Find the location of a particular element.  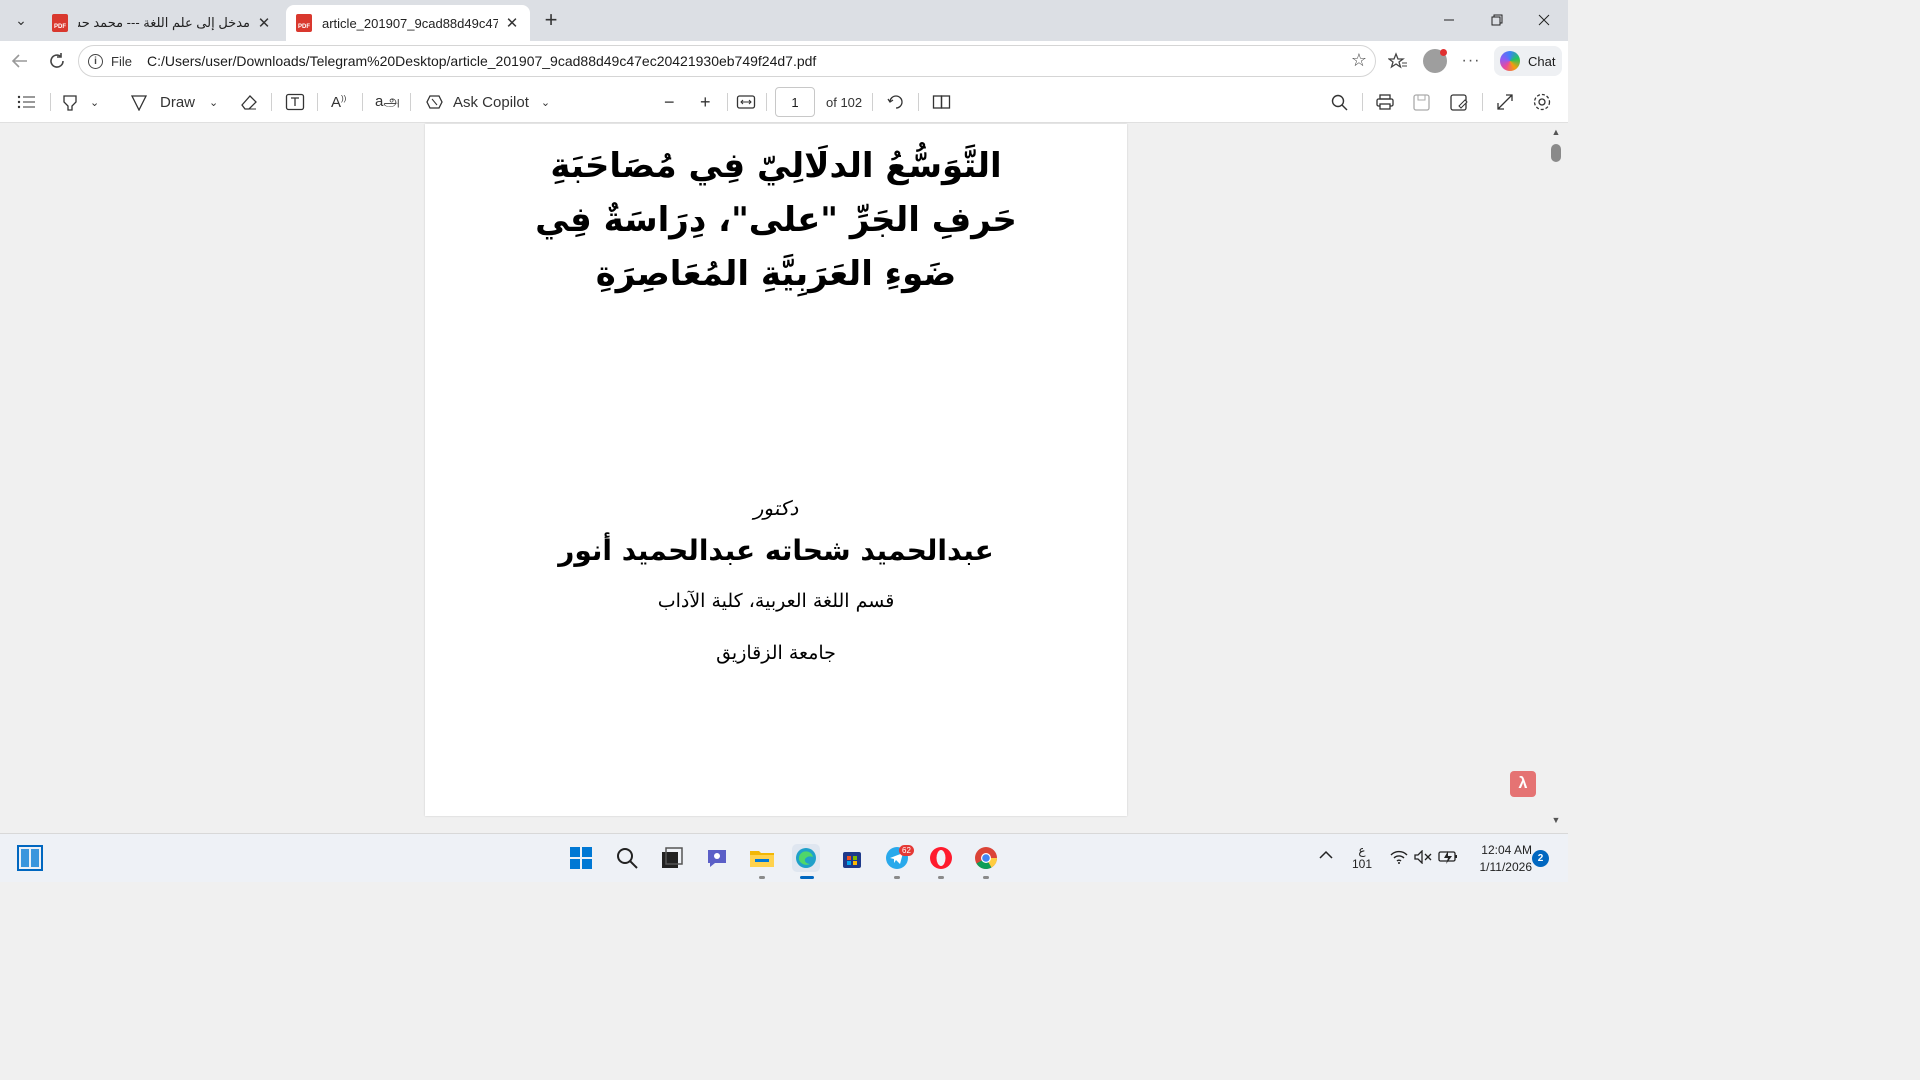

more-options-button: ··· is located at coordinates (1471, 61).